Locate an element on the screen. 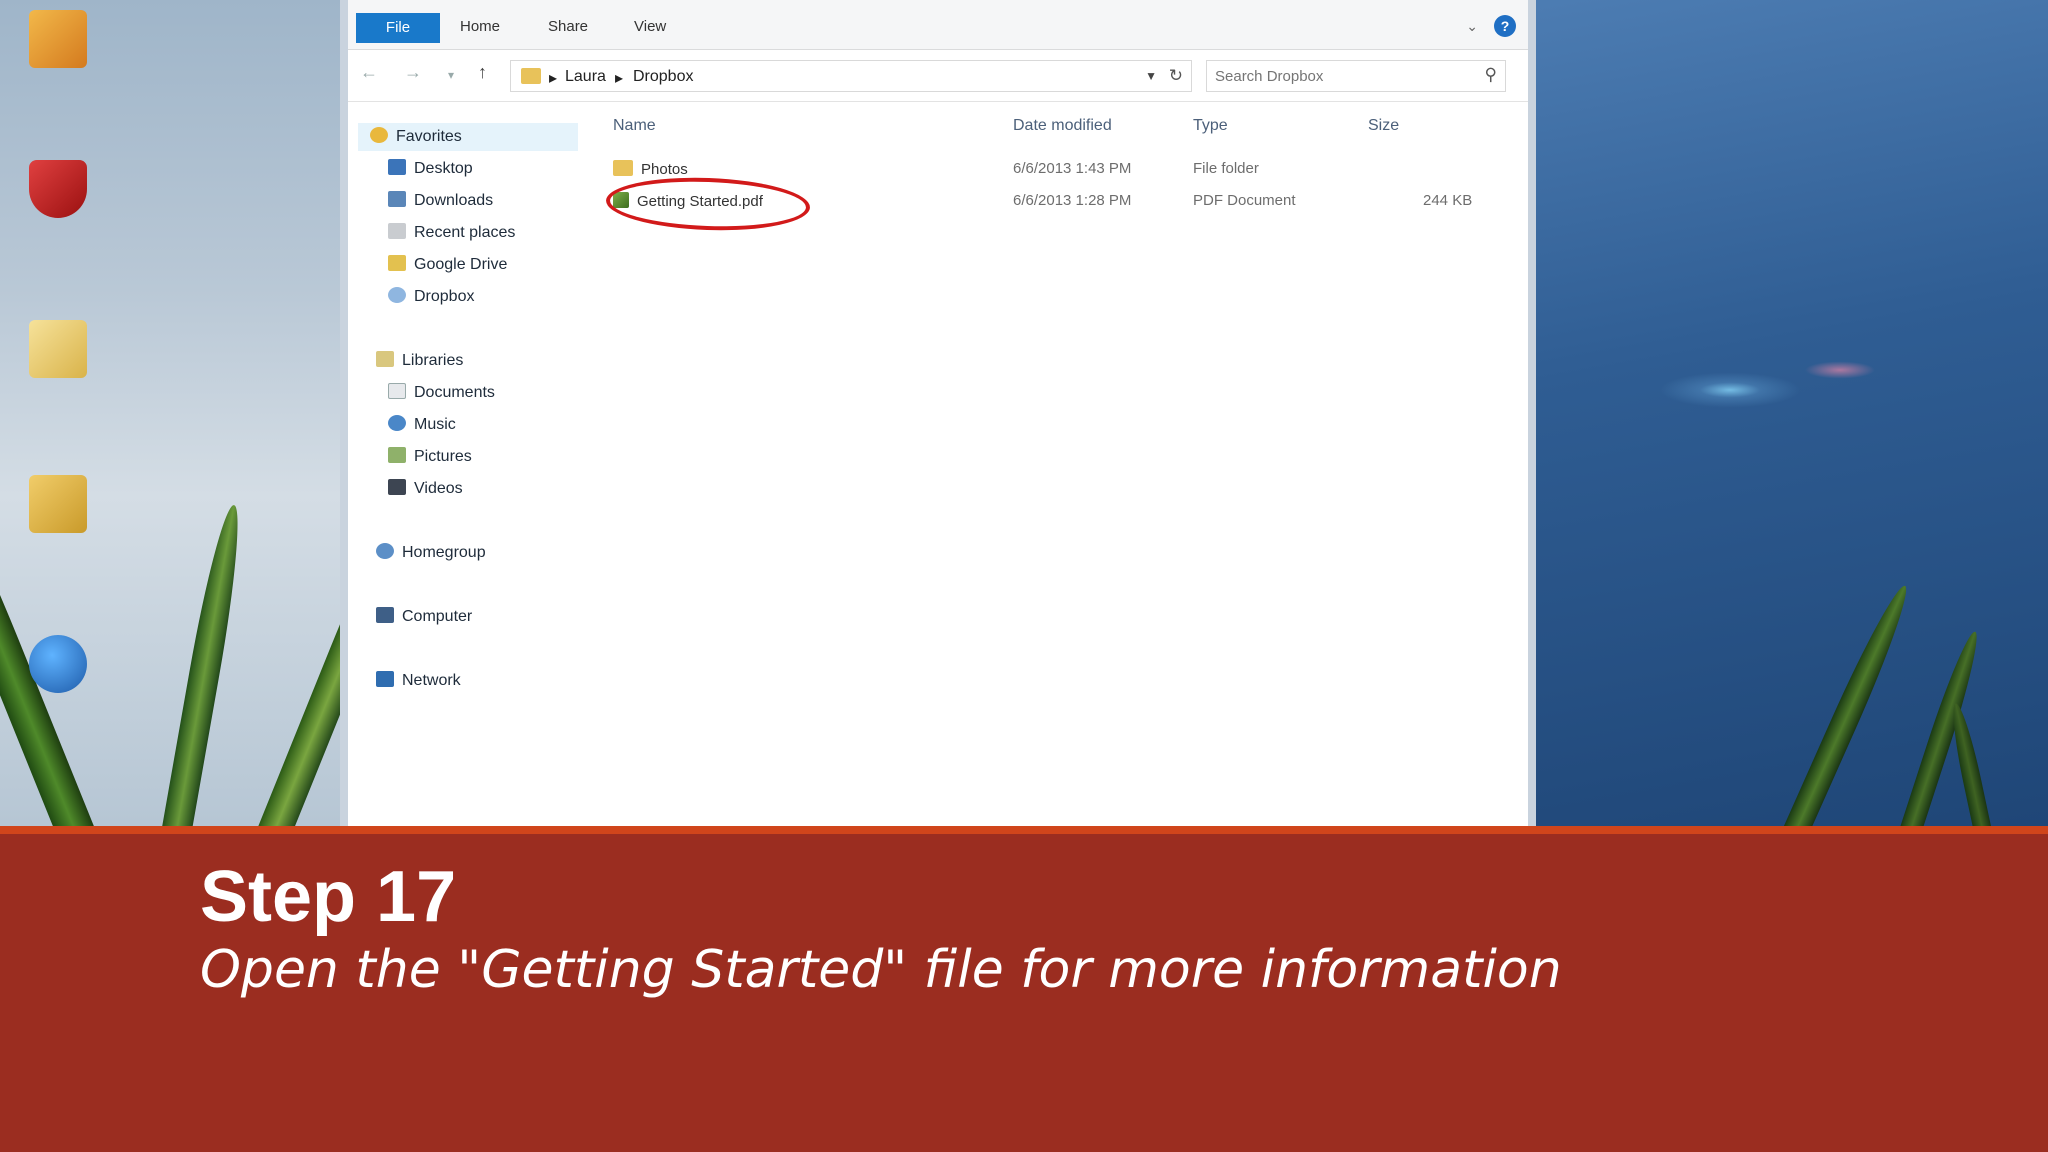 The height and width of the screenshot is (1152, 2048). desktop-icon-mcafee is located at coordinates (58, 198).